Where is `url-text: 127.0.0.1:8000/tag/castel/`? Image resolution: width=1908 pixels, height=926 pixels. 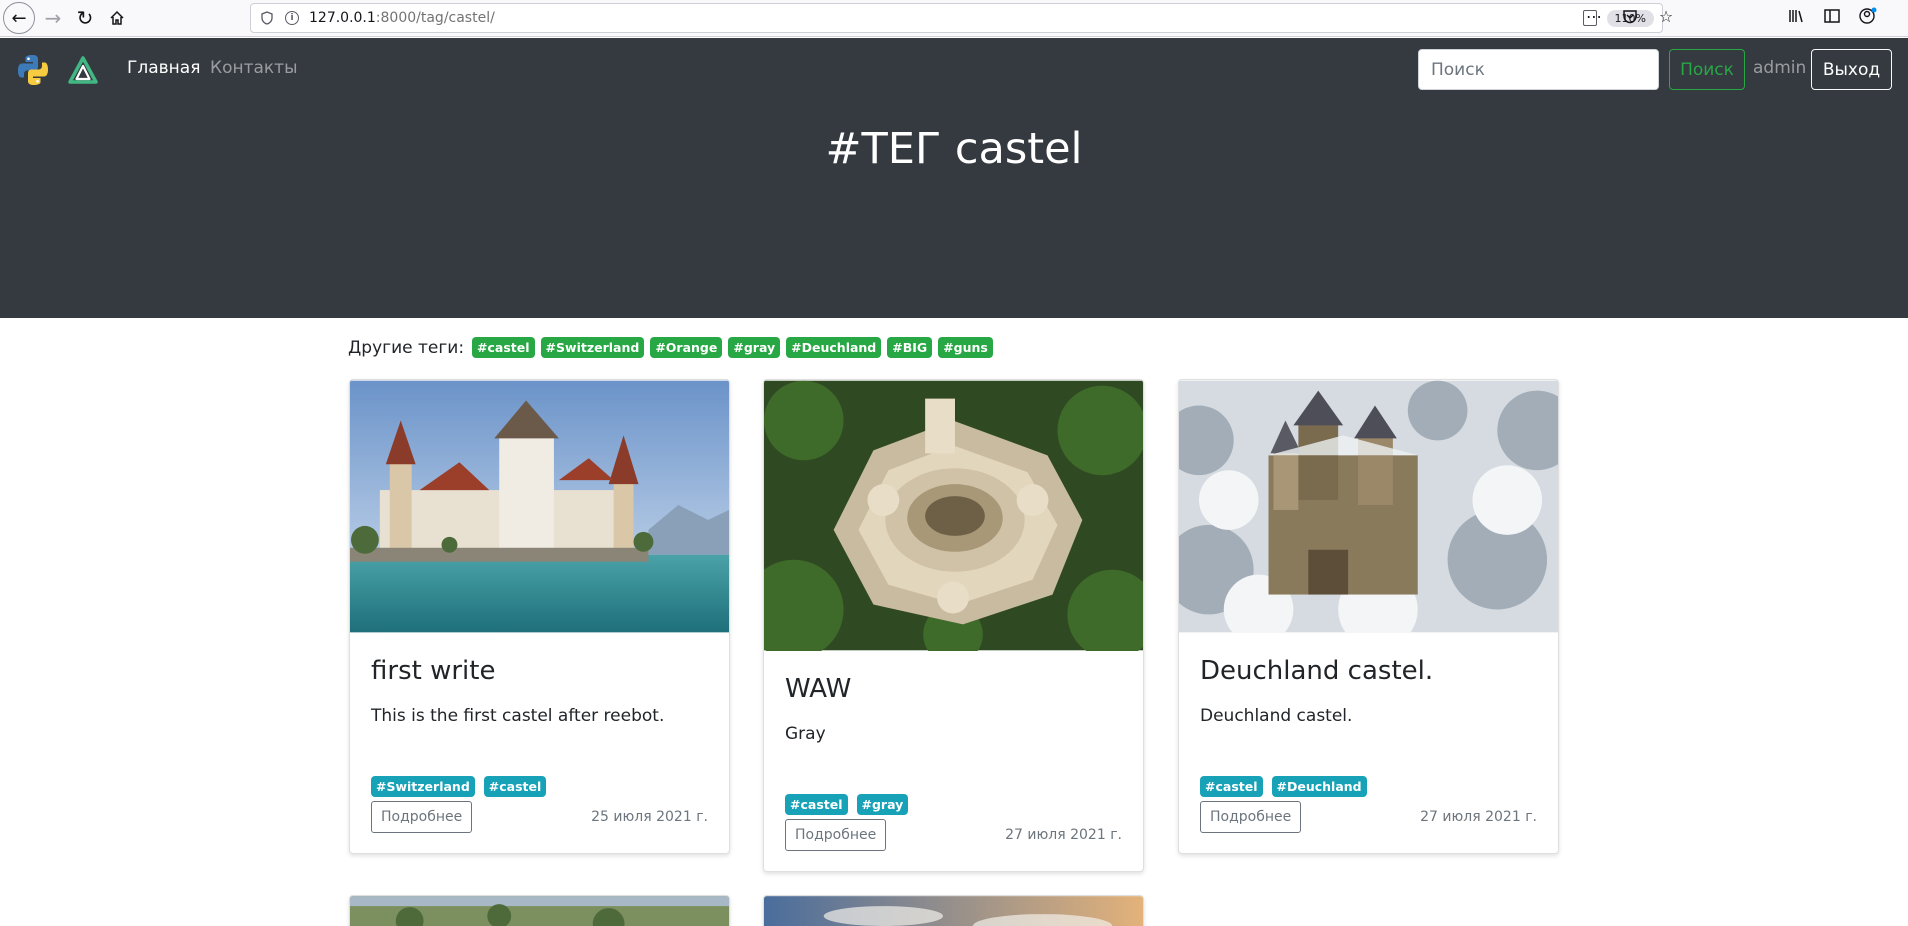
url-text: 127.0.0.1:8000/tag/castel/ is located at coordinates (402, 18).